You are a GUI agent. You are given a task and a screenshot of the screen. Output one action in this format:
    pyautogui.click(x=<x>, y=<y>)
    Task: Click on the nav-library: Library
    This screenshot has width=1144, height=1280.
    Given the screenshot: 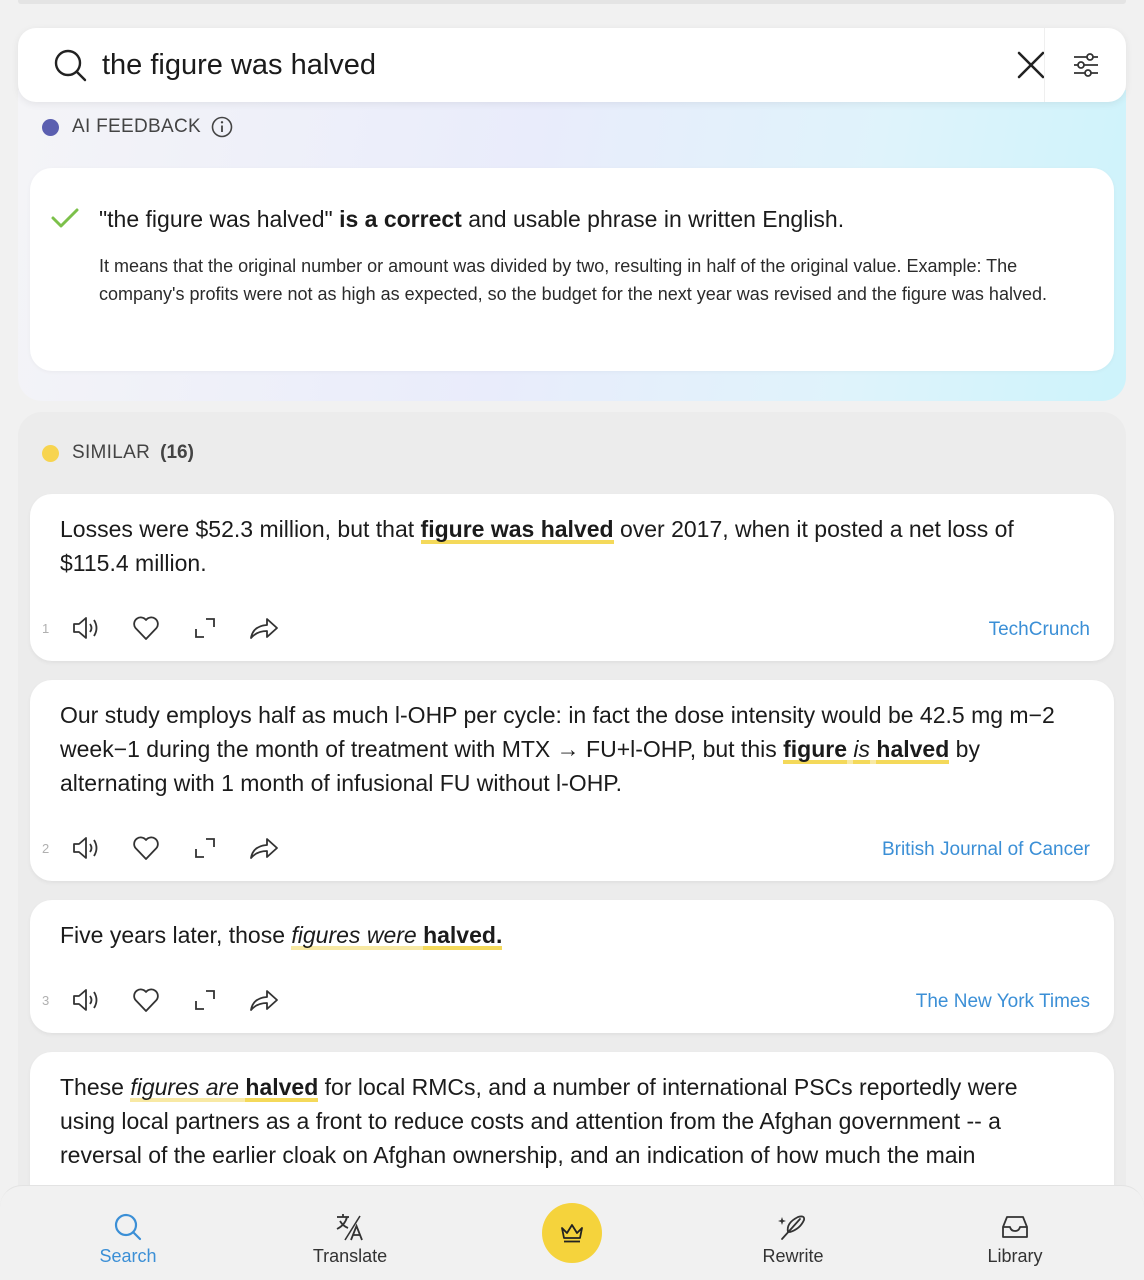 What is the action you would take?
    pyautogui.click(x=1015, y=1233)
    